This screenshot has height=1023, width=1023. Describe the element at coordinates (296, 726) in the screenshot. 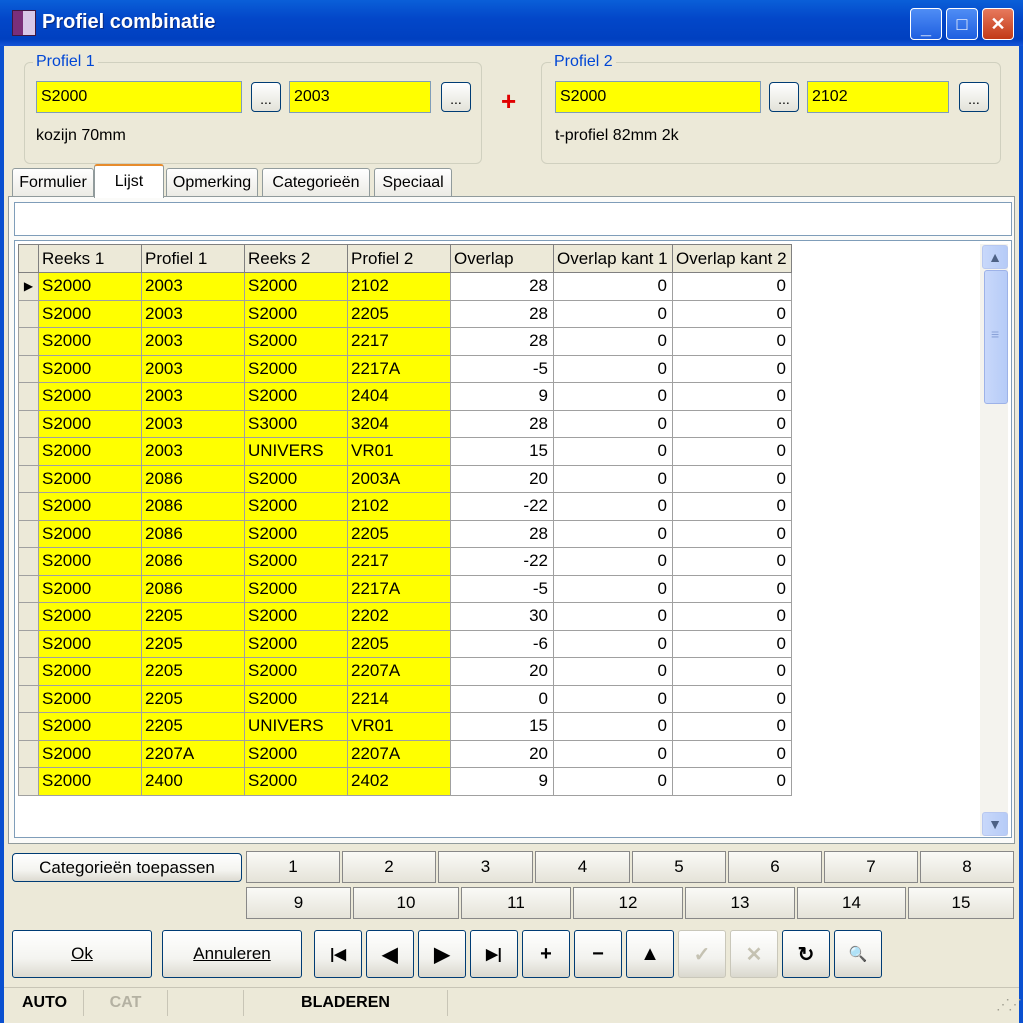

I see `cell-reeks2: UNIVERS` at that location.